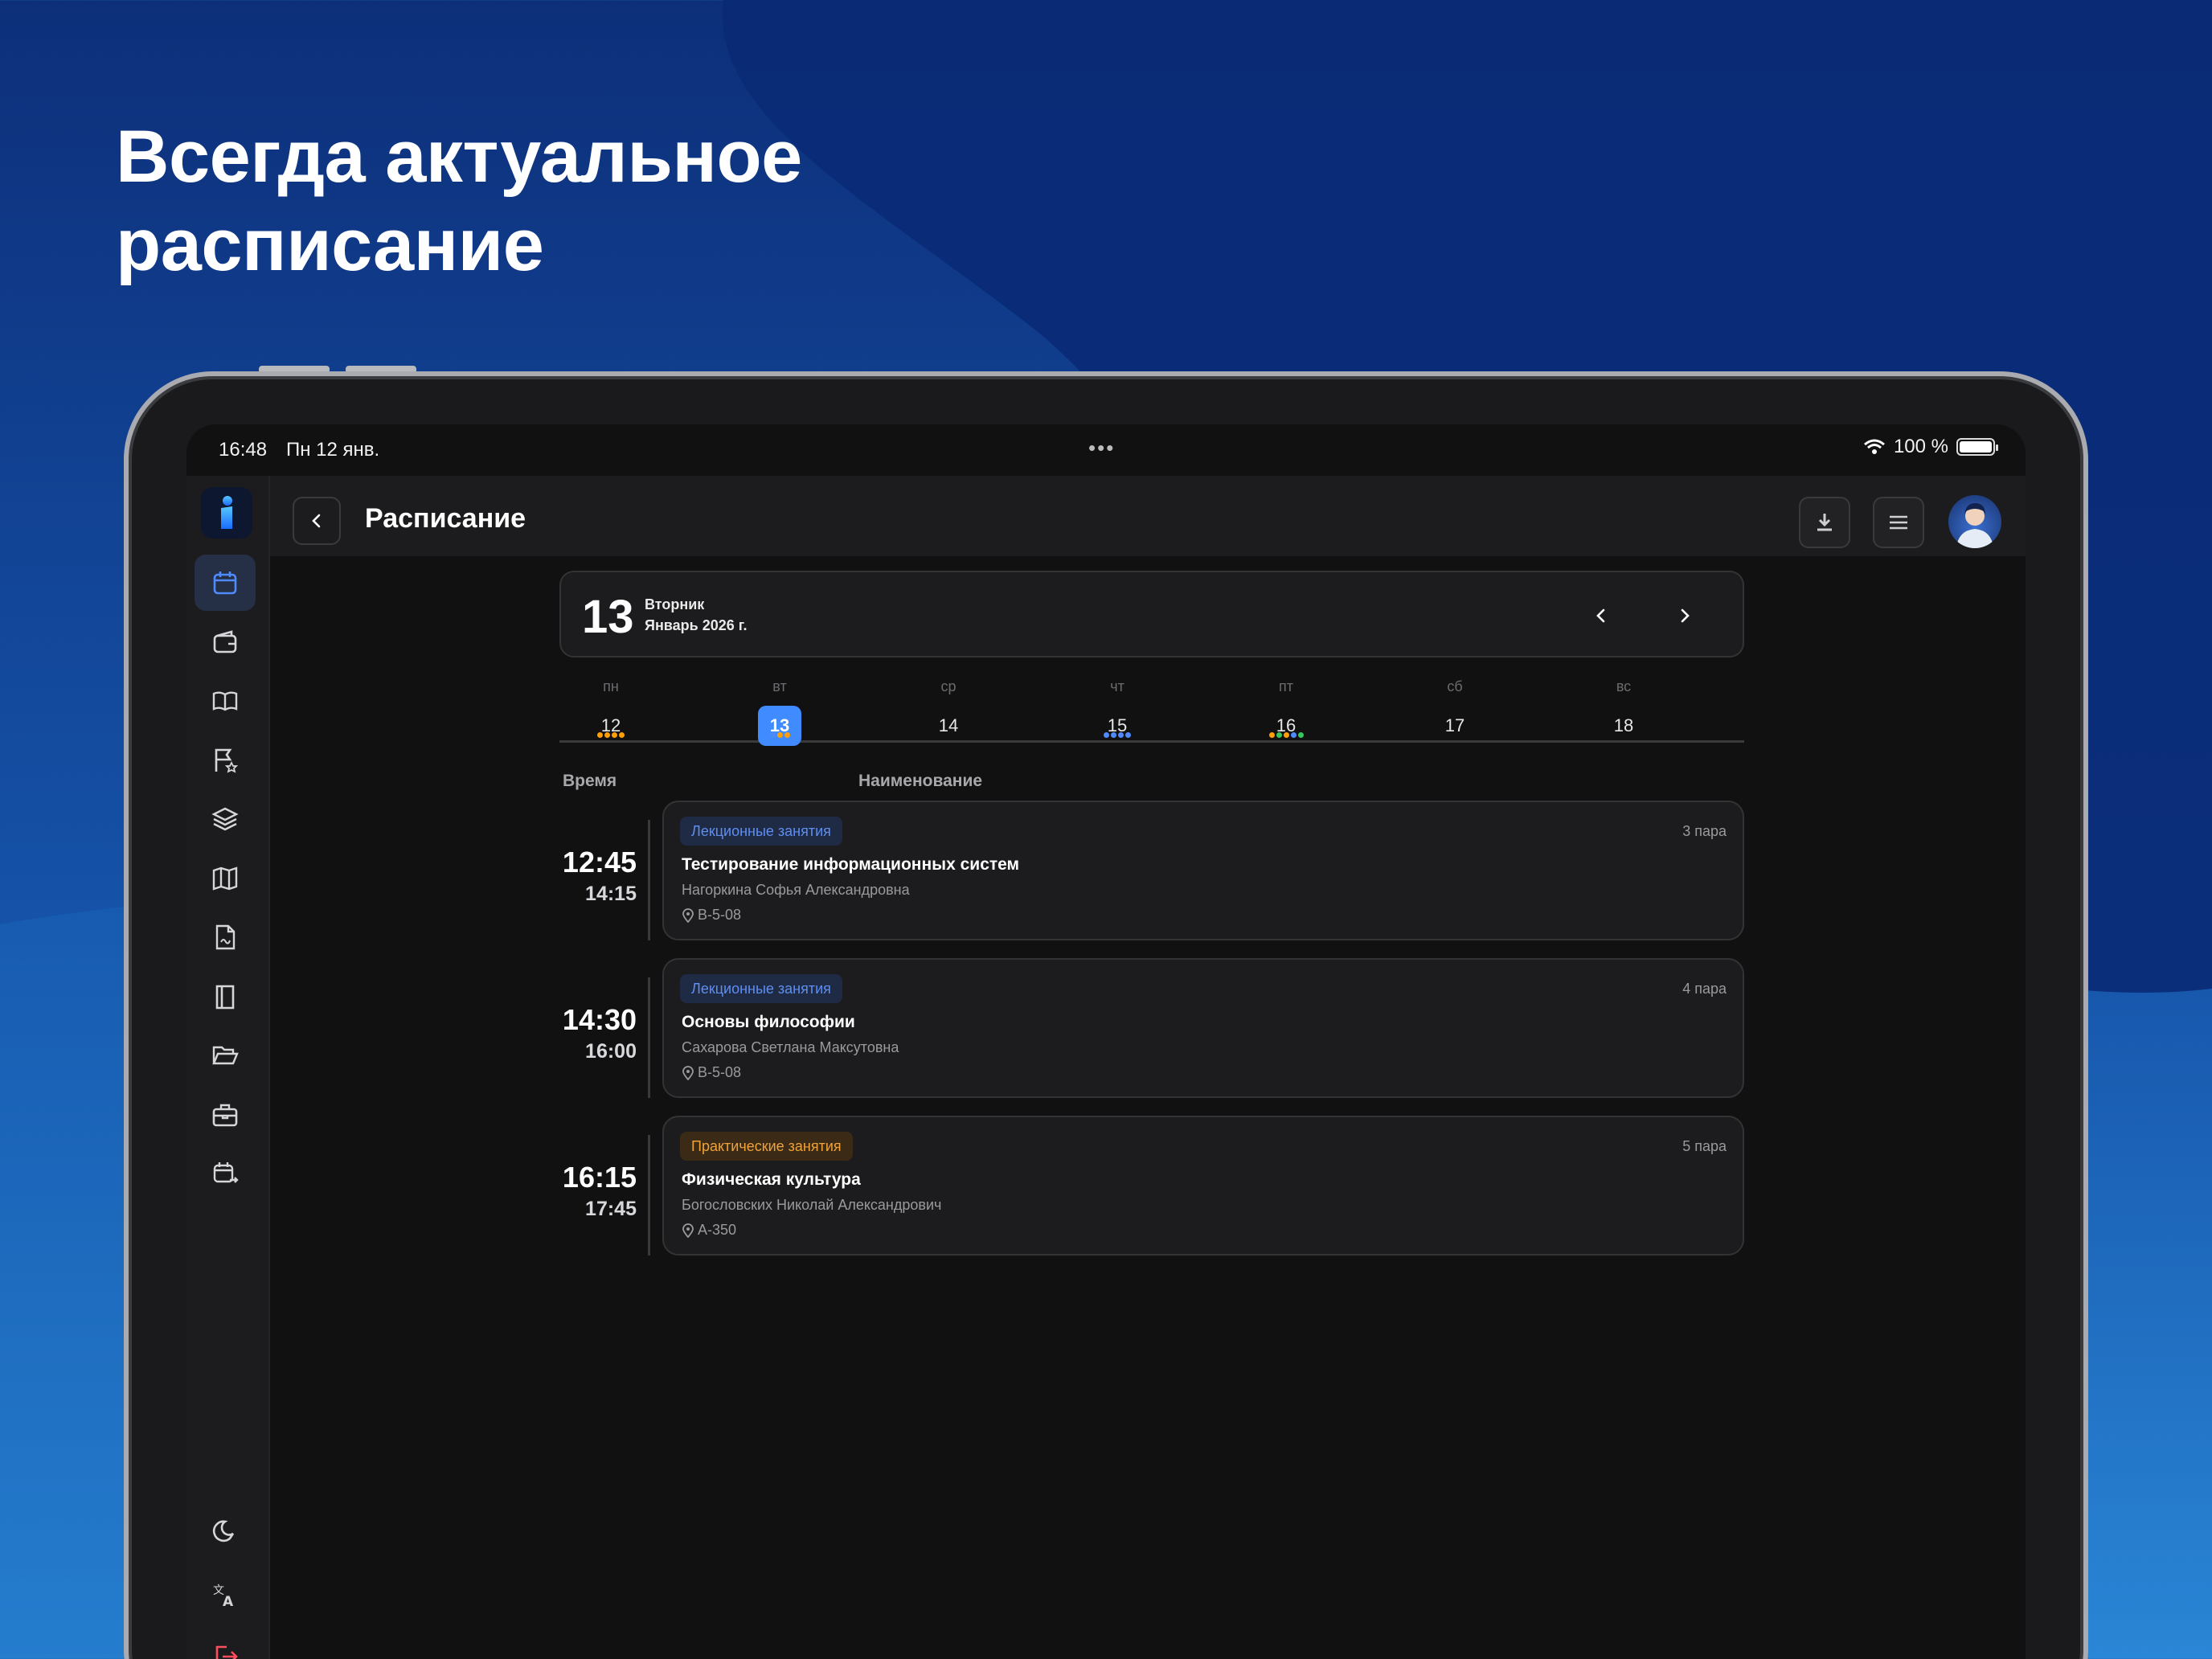 This screenshot has width=2212, height=1659. I want to click on week-day: пн 12, so click(611, 706).